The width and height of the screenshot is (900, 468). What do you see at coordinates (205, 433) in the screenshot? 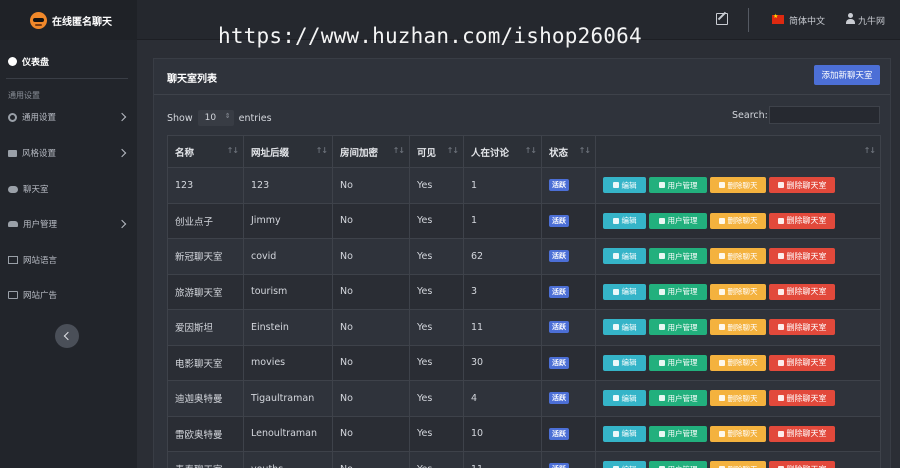
I see `cell-name: 雷欧奥特曼` at bounding box center [205, 433].